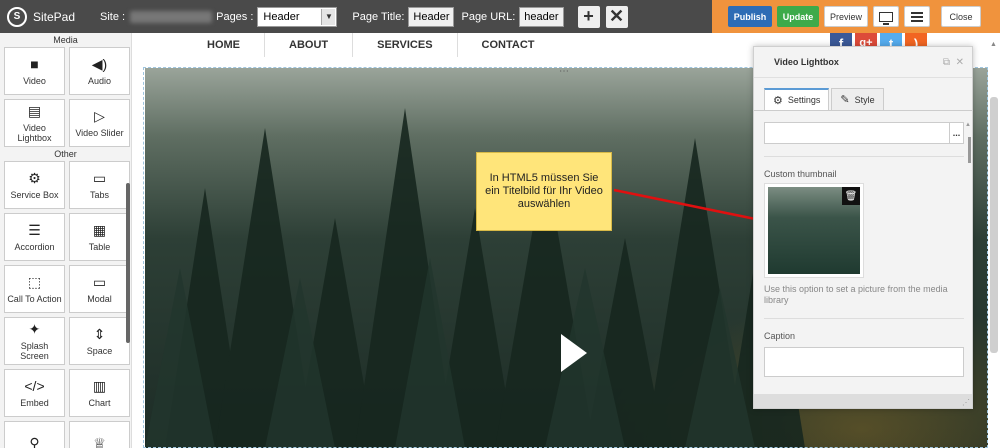 This screenshot has width=1000, height=448. I want to click on widget-label: Embed, so click(34, 402).